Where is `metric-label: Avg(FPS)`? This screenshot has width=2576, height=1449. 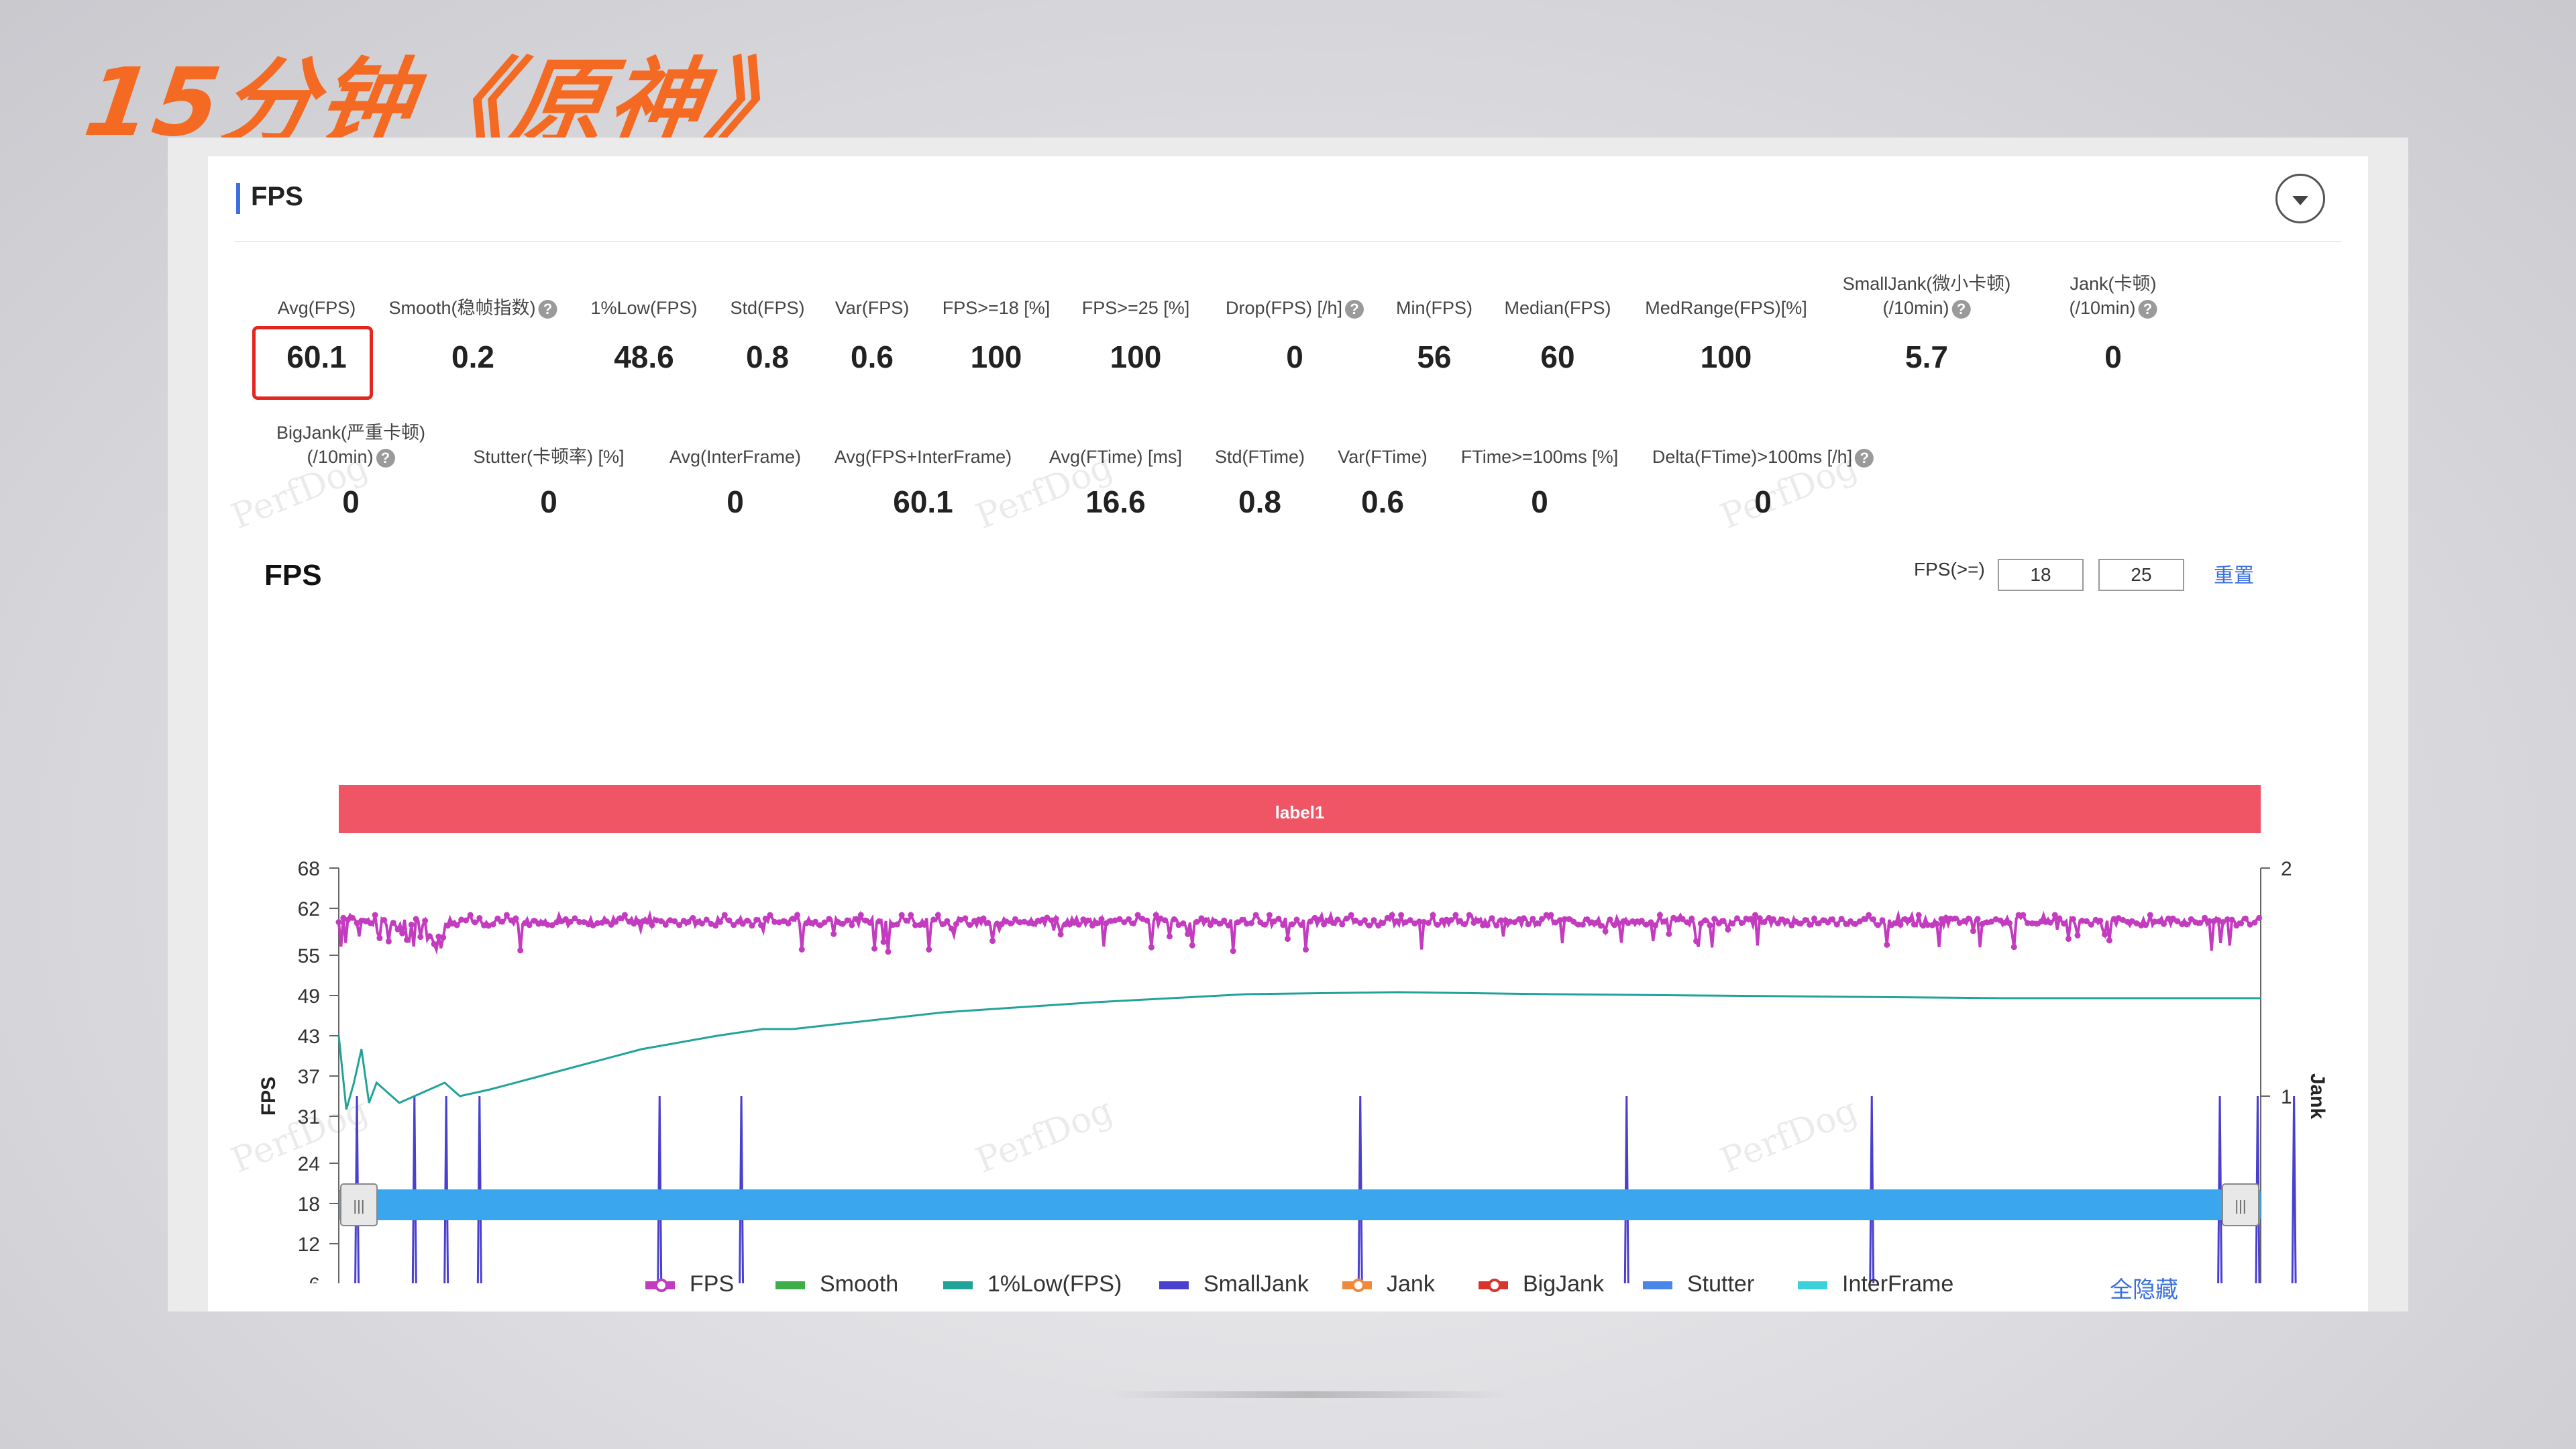 metric-label: Avg(FPS) is located at coordinates (317, 308).